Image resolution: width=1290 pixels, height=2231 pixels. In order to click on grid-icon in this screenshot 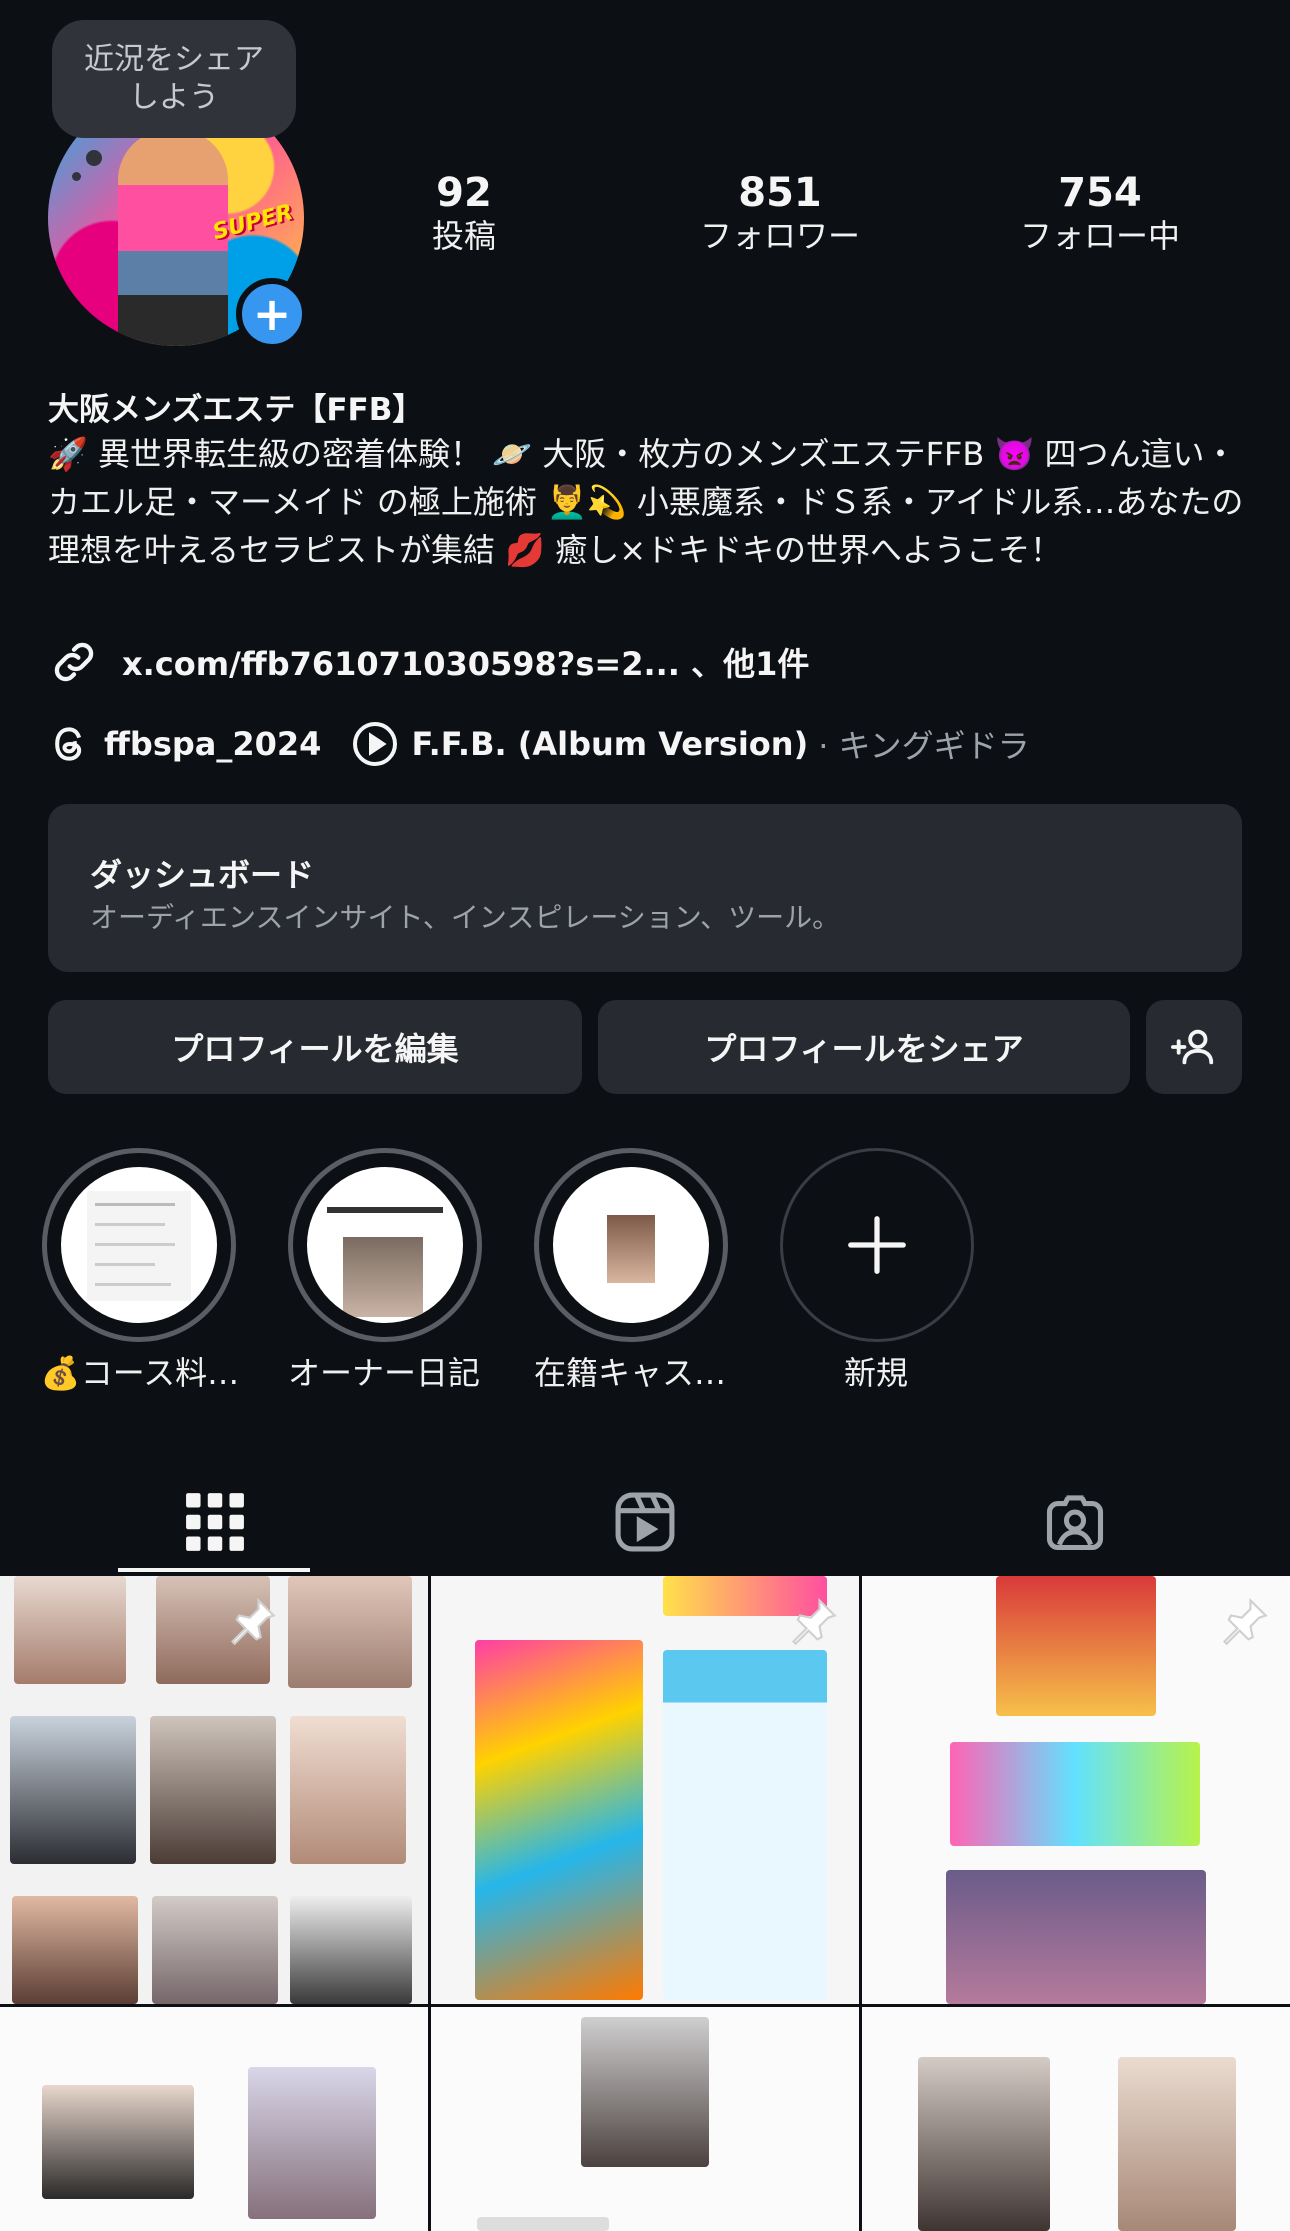, I will do `click(215, 1522)`.